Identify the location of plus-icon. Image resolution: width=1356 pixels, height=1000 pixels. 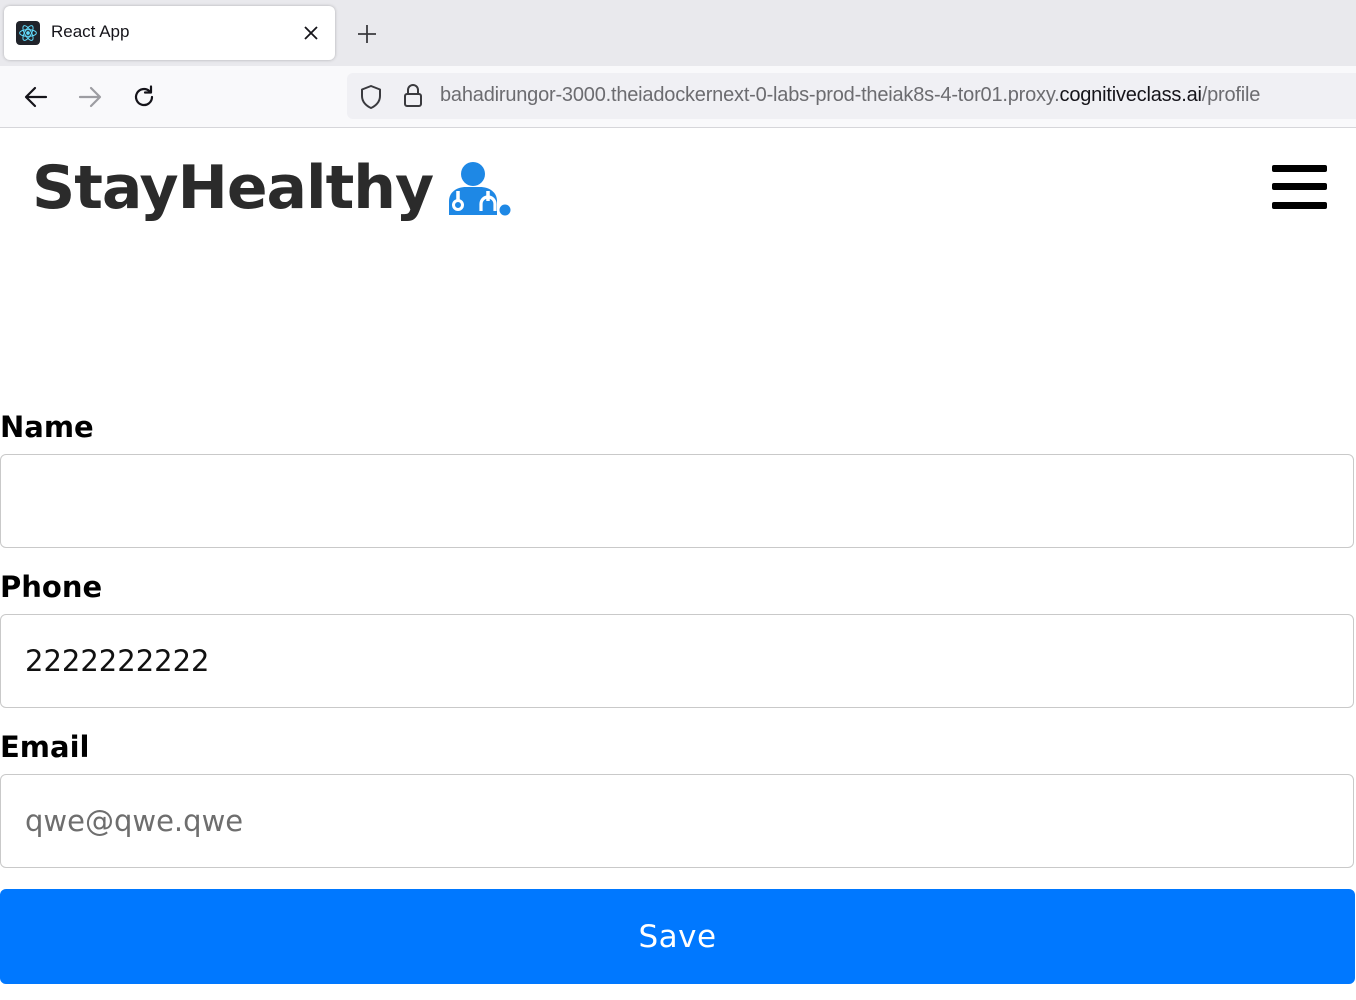
(367, 34).